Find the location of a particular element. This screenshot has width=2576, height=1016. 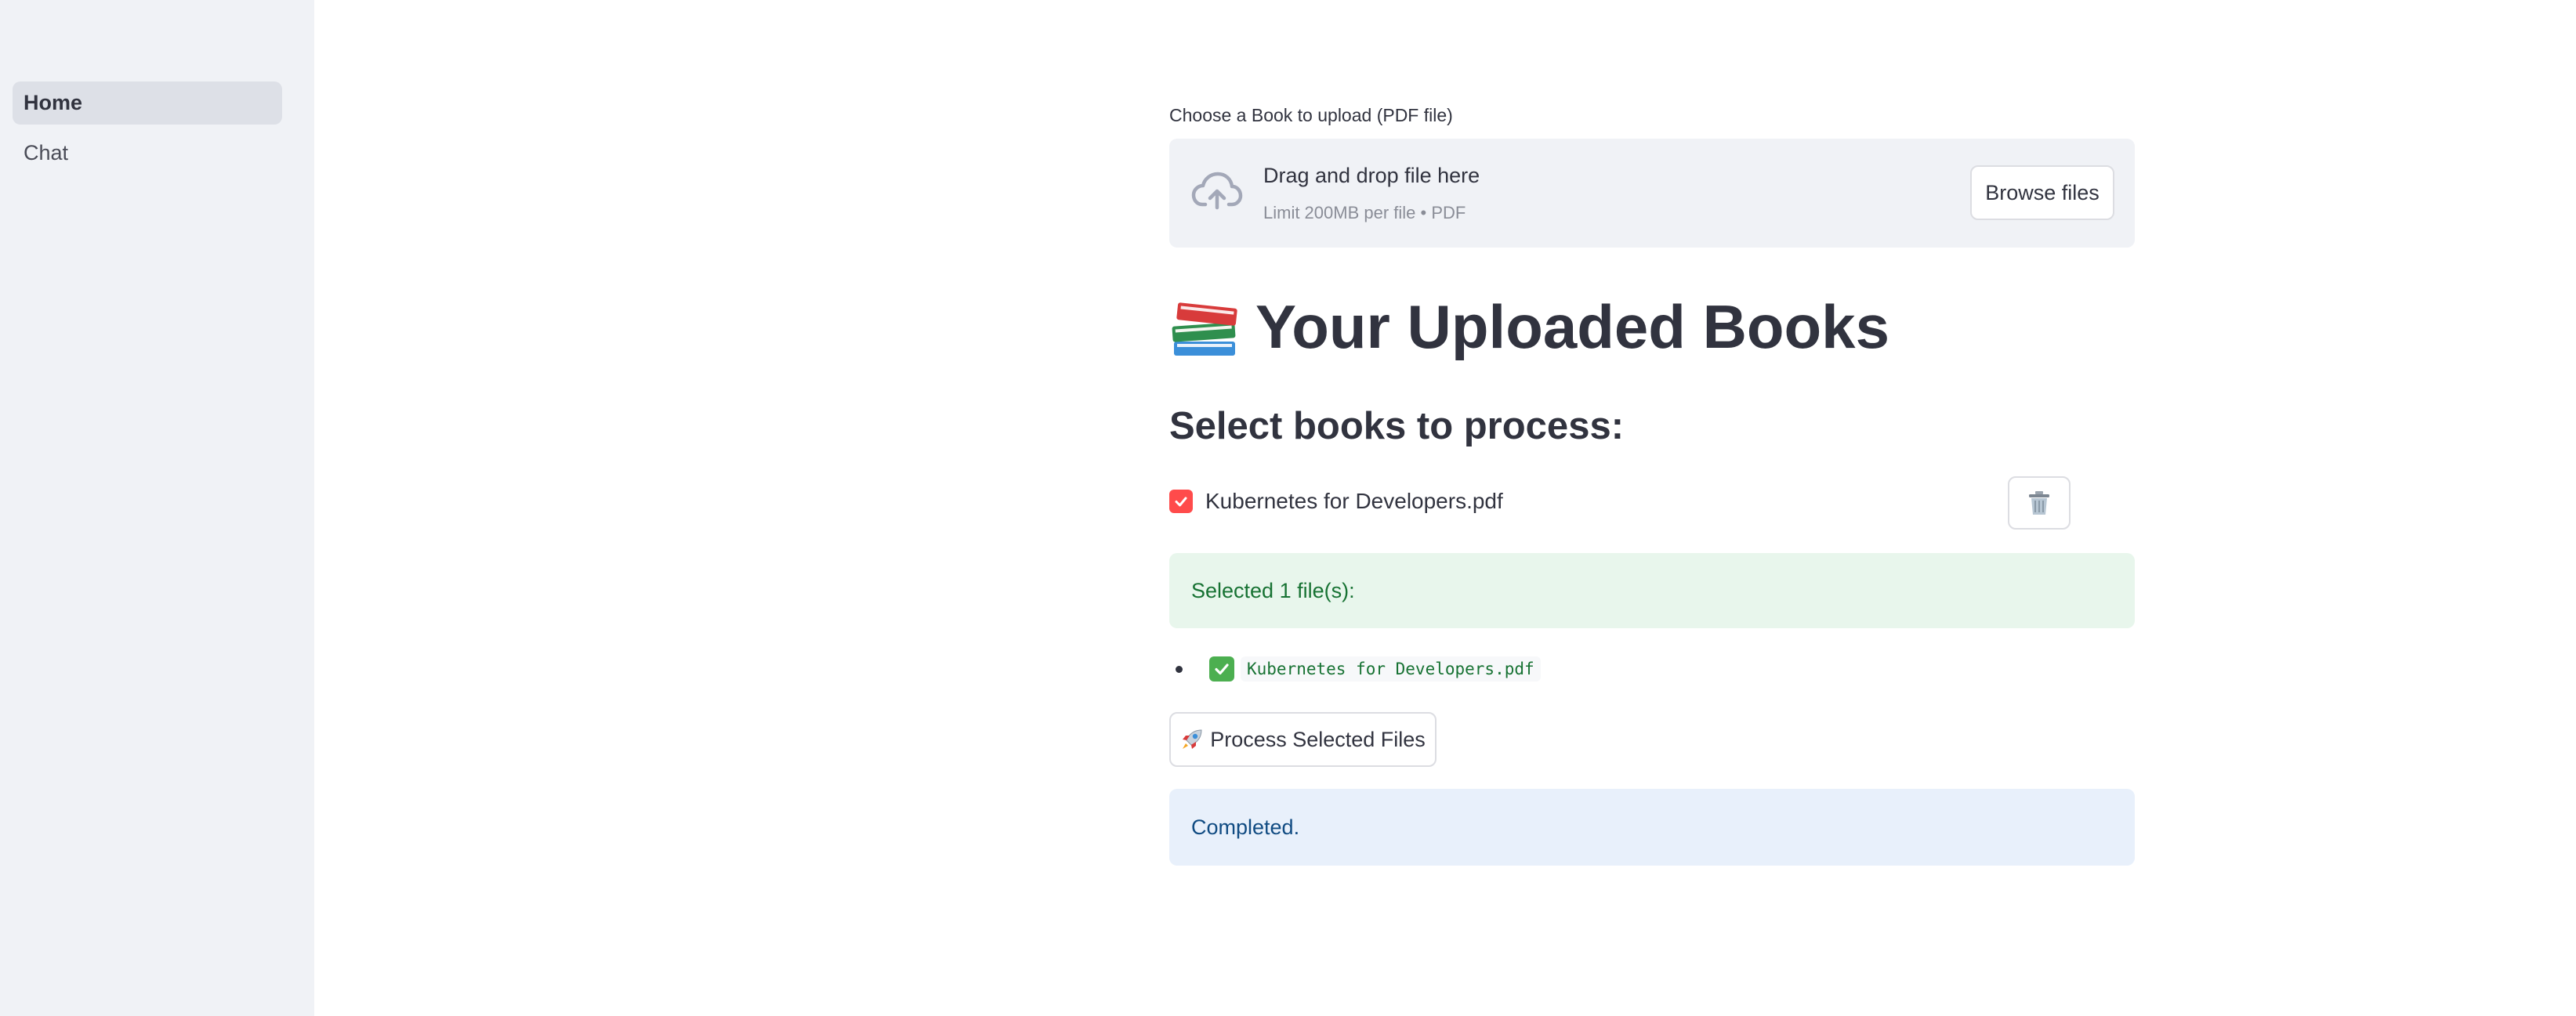

process-button-label: Process Selected Files is located at coordinates (1318, 739).